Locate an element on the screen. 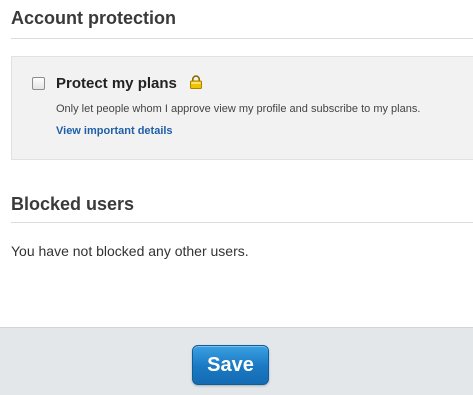 This screenshot has width=473, height=395. protect-plans-checkbox is located at coordinates (38, 83).